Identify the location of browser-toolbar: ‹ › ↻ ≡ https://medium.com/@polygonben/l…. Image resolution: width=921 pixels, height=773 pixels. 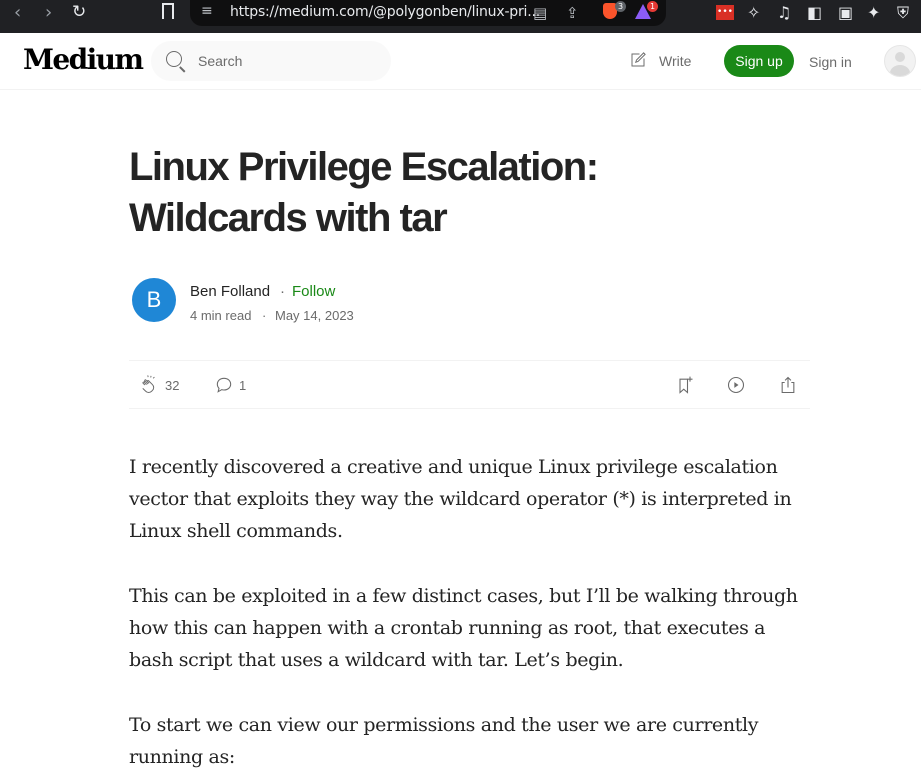
(460, 16).